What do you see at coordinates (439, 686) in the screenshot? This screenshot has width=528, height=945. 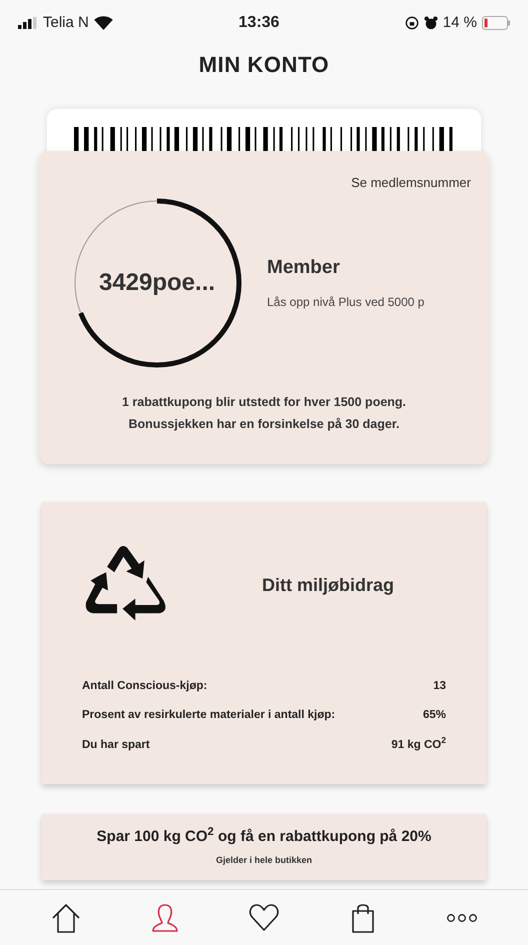 I see `stat-value: 13` at bounding box center [439, 686].